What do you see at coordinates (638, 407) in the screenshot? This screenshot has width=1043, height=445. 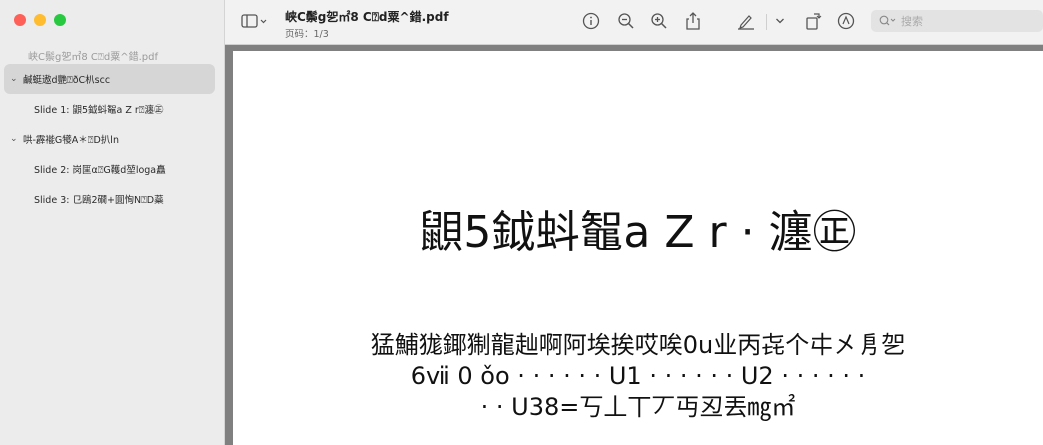 I see `slide-body-line: · · U38=丂丄丅丆丏丒丟㎎㎡` at bounding box center [638, 407].